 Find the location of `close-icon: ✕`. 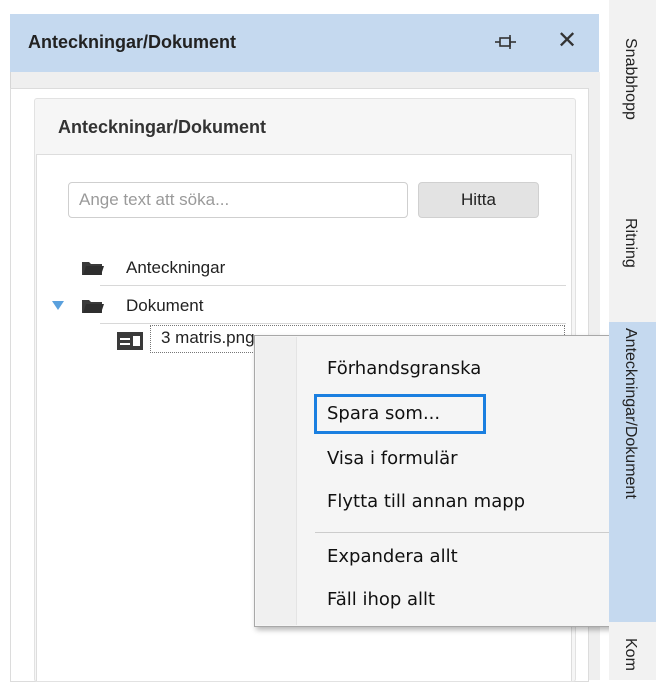

close-icon: ✕ is located at coordinates (567, 41).